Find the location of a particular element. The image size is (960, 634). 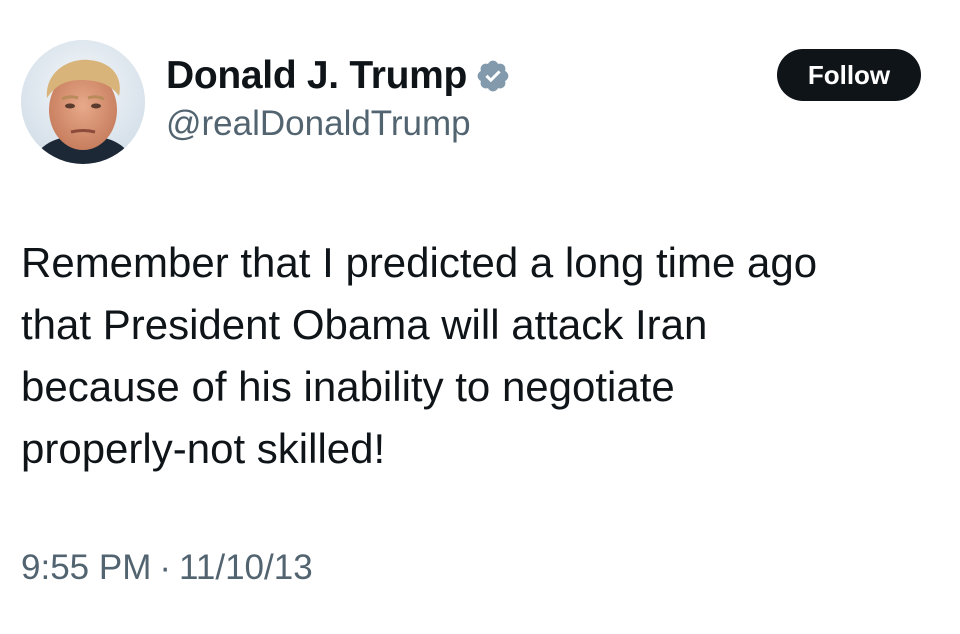

tweet-text-line: that President Obama will attack Iran is located at coordinates (364, 324).